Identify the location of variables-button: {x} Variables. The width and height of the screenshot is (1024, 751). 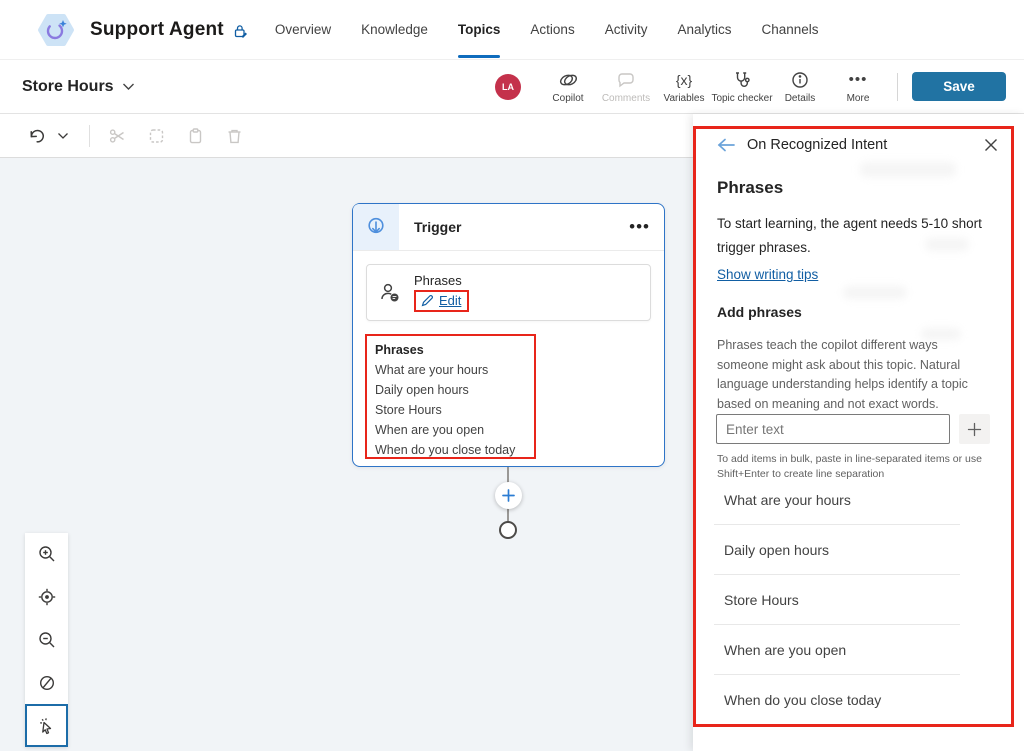
(684, 87).